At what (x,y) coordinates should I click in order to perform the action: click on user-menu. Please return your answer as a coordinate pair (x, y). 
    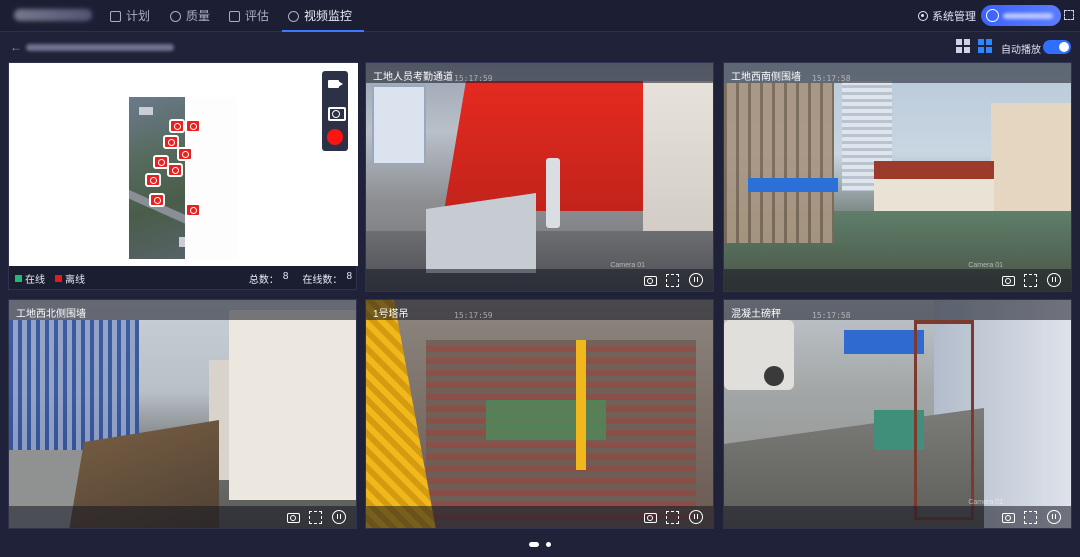
    Looking at the image, I should click on (1021, 15).